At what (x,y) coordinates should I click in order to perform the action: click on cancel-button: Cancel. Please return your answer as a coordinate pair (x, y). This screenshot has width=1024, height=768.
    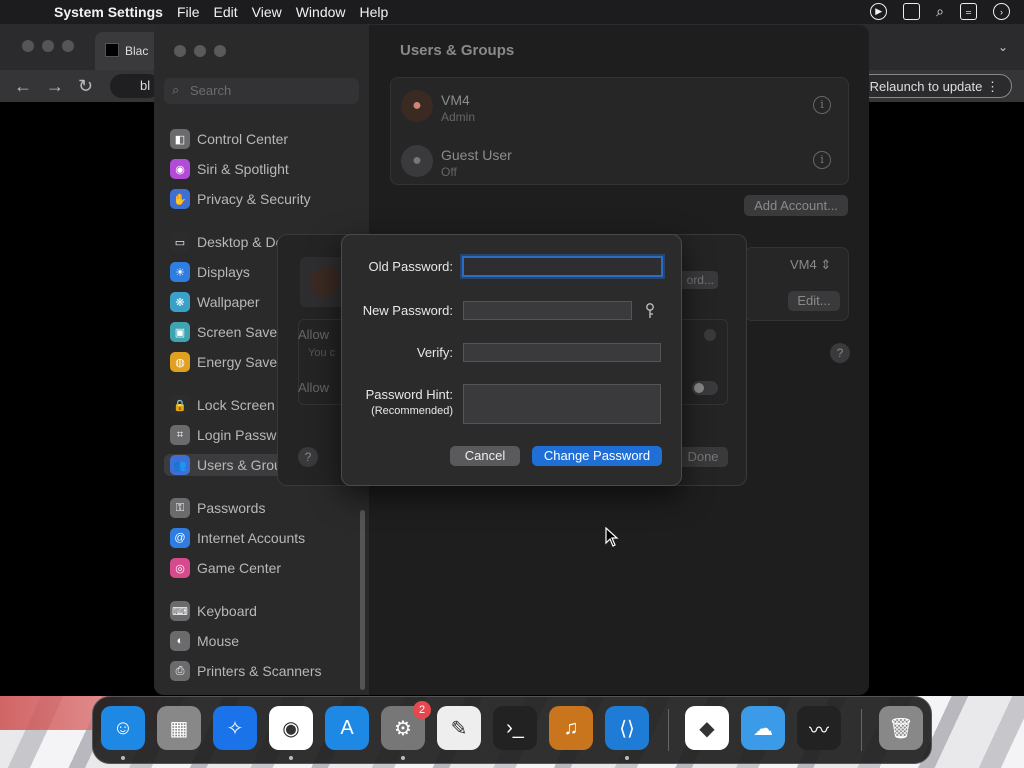
    Looking at the image, I should click on (485, 456).